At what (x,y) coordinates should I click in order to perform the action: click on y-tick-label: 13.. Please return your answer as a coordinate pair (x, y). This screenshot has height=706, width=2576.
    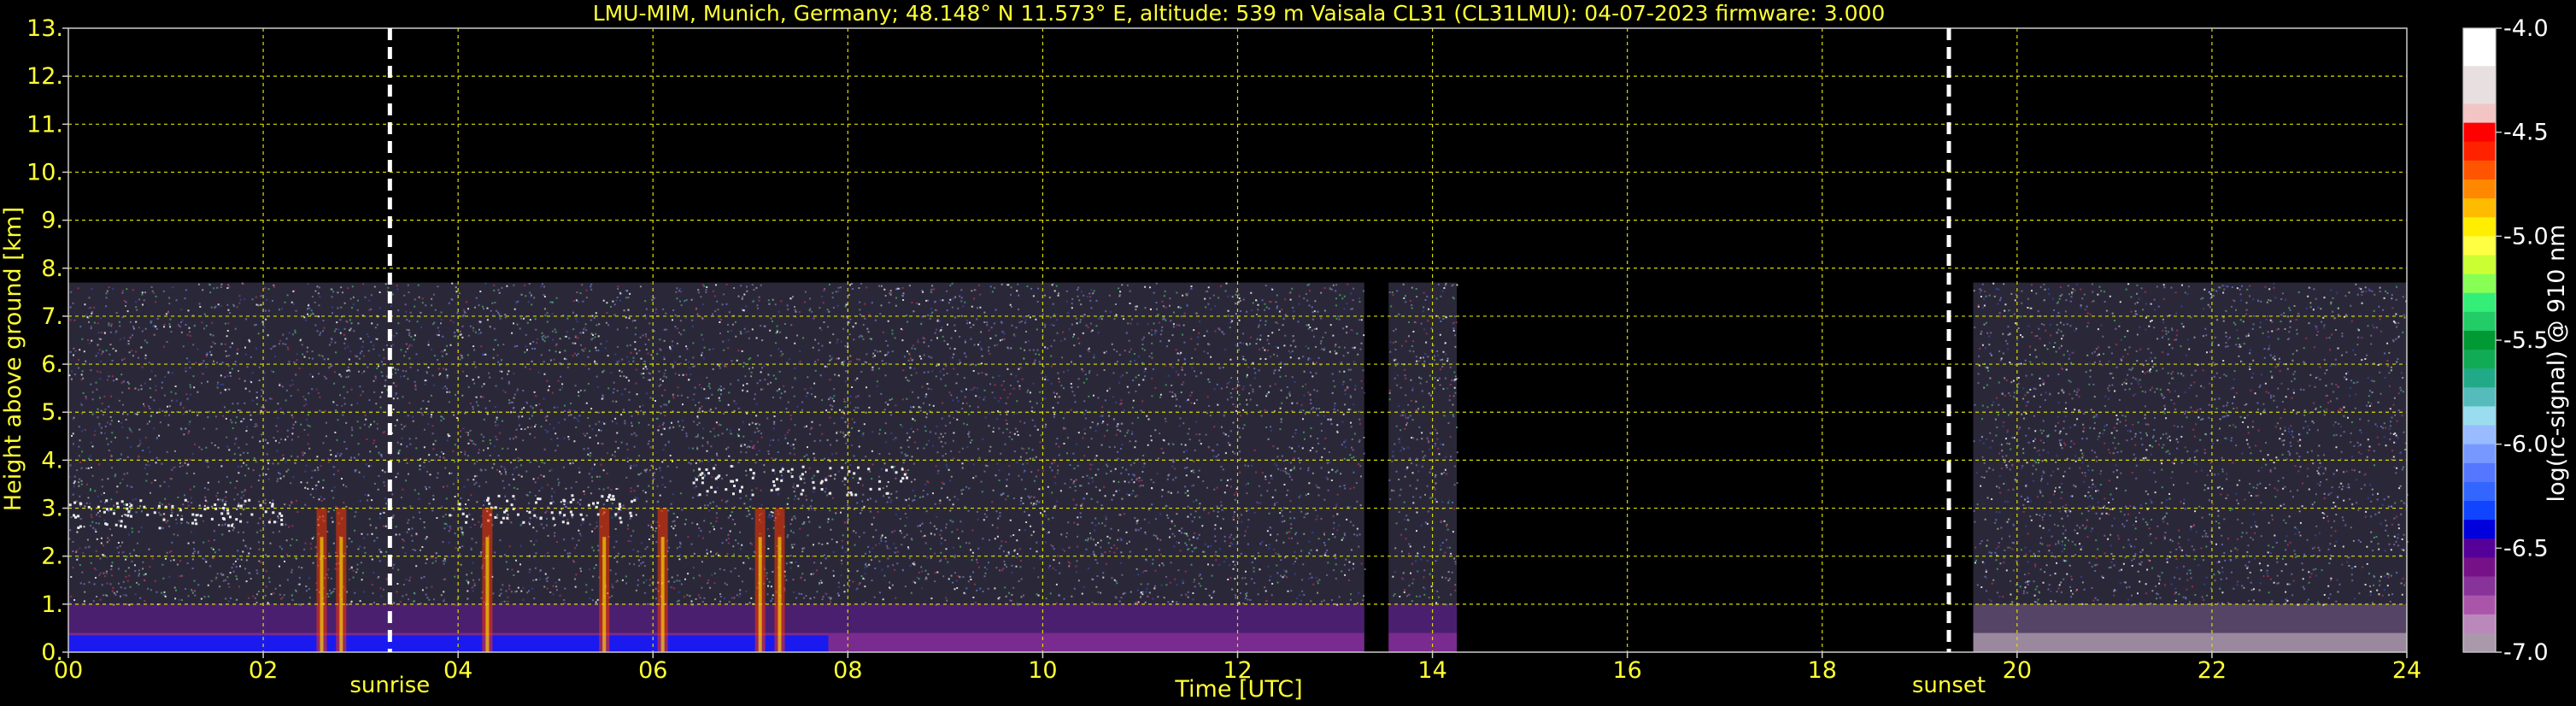
    Looking at the image, I should click on (44, 28).